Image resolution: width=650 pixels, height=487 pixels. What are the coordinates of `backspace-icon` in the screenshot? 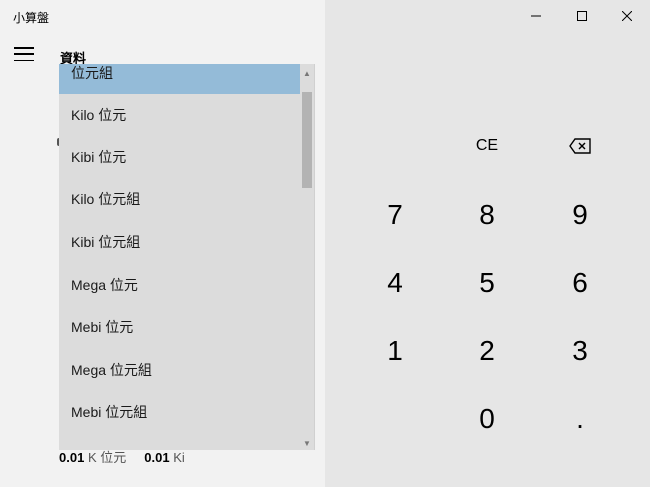 It's located at (580, 146).